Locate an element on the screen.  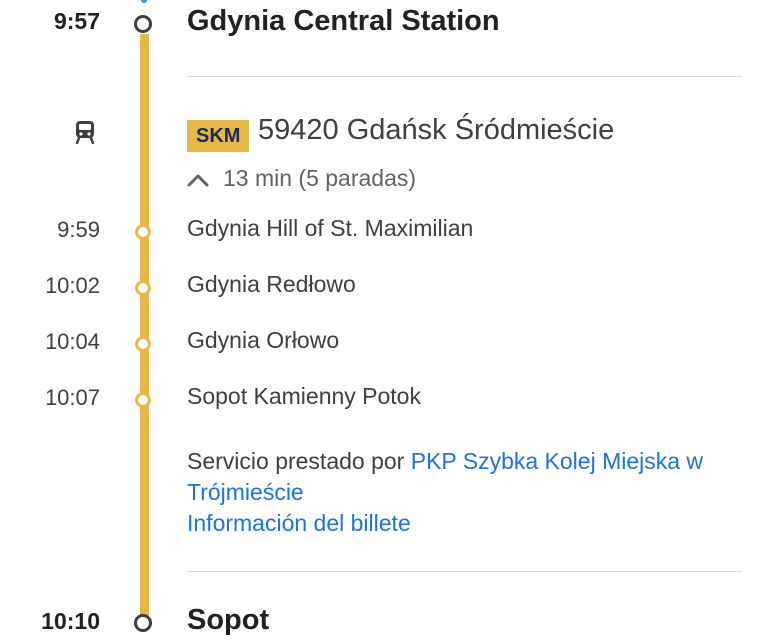
divider-bottom is located at coordinates (464, 571).